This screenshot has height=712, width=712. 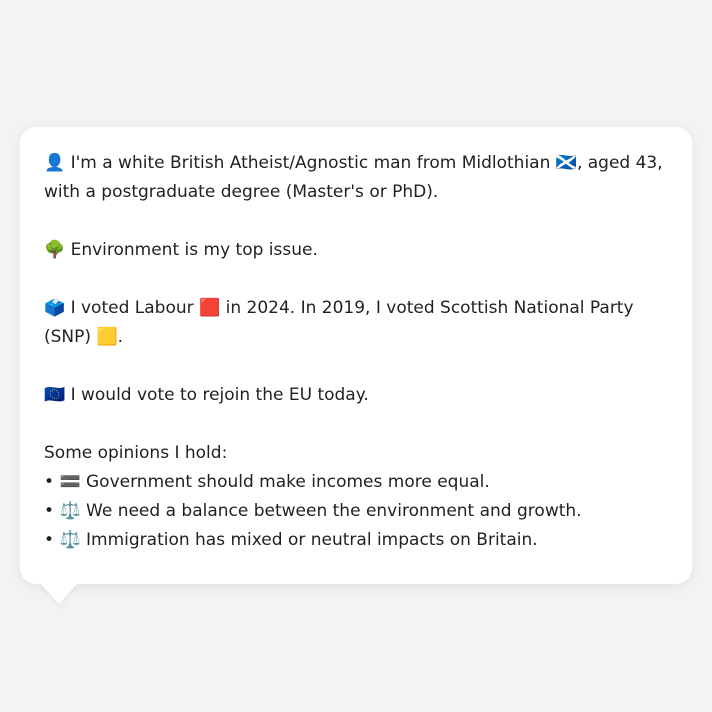 What do you see at coordinates (191, 250) in the screenshot?
I see `top-issue-text: Environment is my top issue.` at bounding box center [191, 250].